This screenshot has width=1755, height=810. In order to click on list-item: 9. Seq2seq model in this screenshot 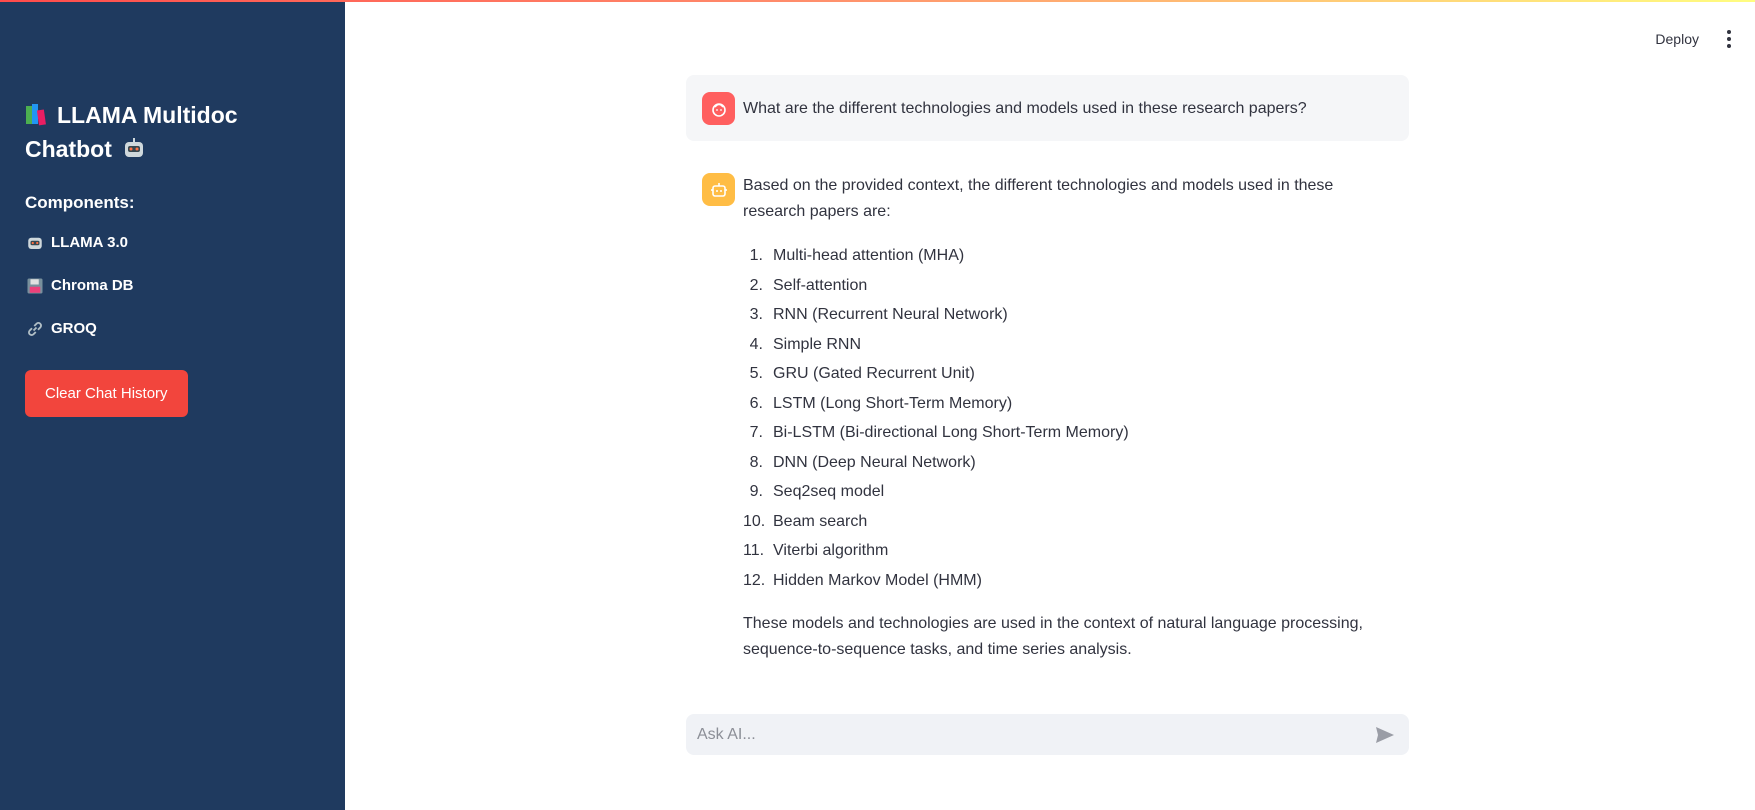, I will do `click(817, 491)`.